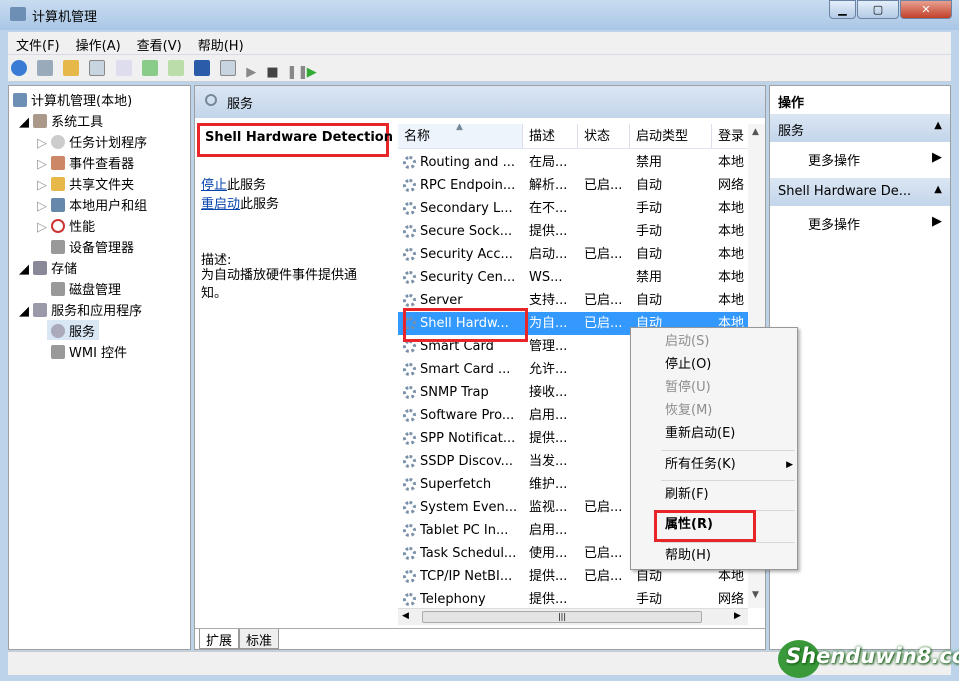 The height and width of the screenshot is (681, 959). Describe the element at coordinates (220, 204) in the screenshot. I see `restart-service-link: 重启动` at that location.